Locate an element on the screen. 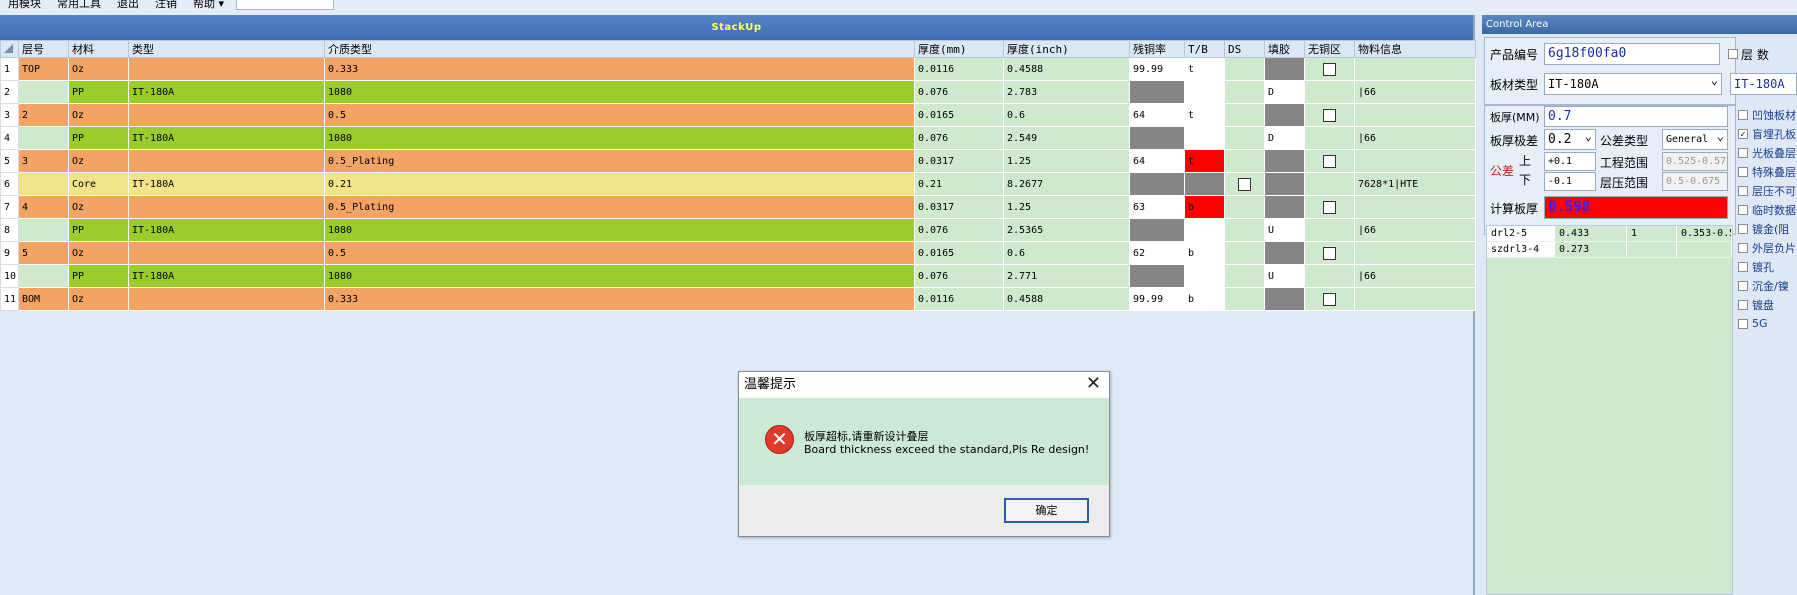  option-item: 外层负片 is located at coordinates (1767, 247).